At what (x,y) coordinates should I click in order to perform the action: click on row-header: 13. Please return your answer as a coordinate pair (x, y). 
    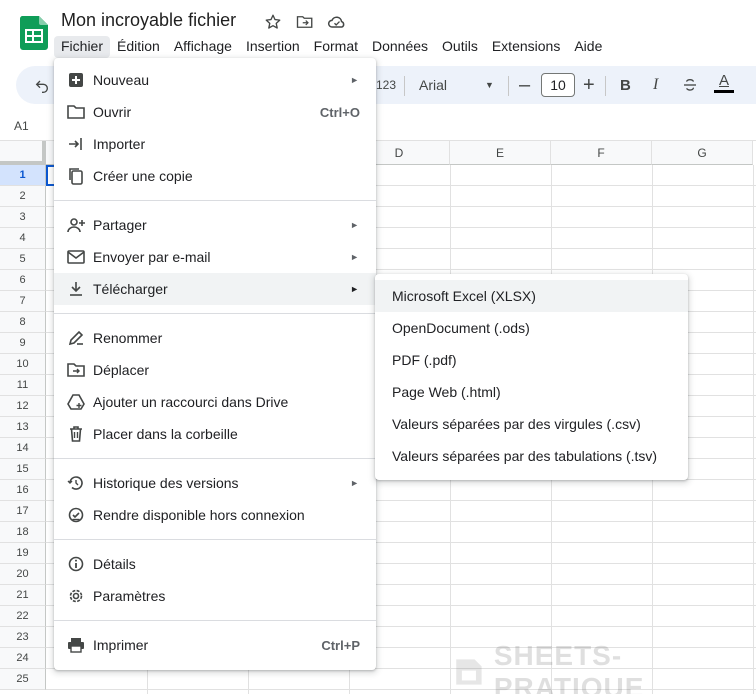
    Looking at the image, I should click on (23, 427).